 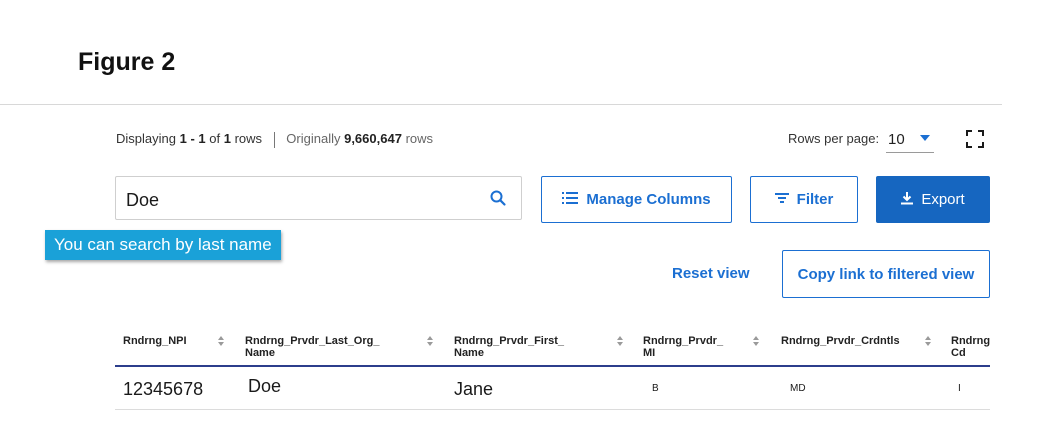 I want to click on original-rows-word: rows, so click(x=419, y=138).